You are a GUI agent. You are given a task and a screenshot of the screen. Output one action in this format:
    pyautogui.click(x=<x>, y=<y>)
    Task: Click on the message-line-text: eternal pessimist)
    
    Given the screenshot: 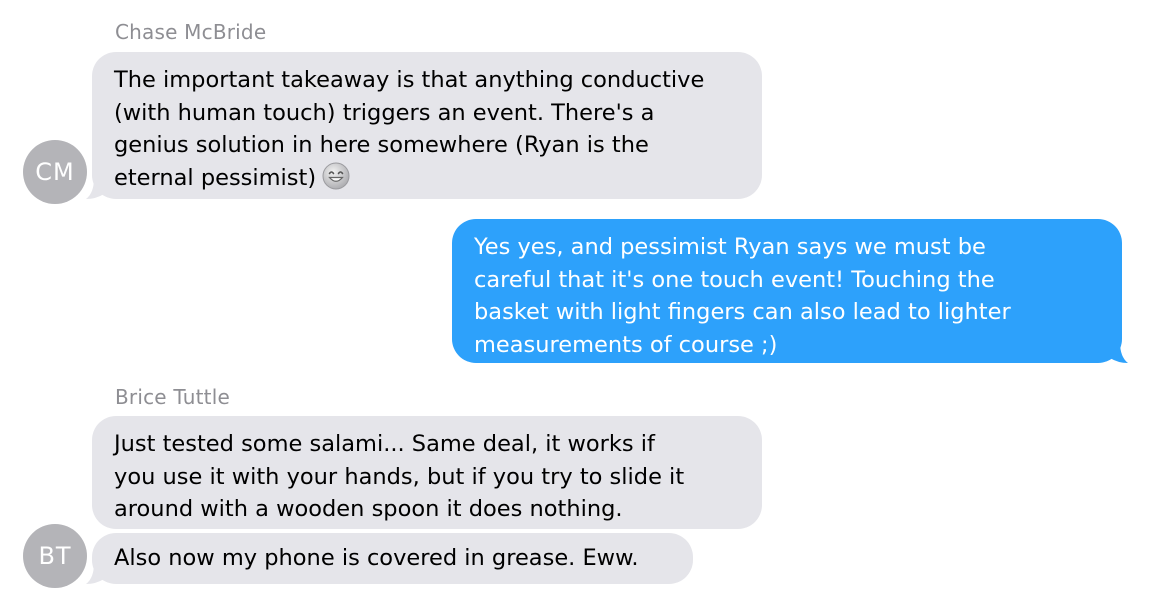 What is the action you would take?
    pyautogui.click(x=215, y=177)
    